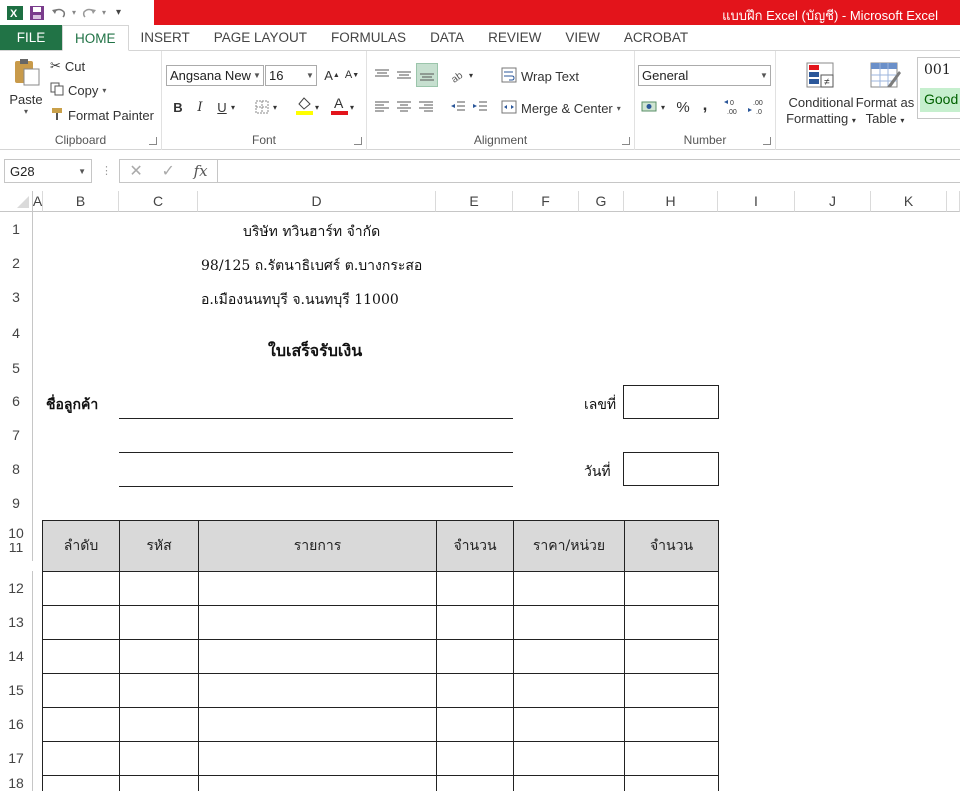  Describe the element at coordinates (382, 107) in the screenshot. I see `align-left-icon` at that location.